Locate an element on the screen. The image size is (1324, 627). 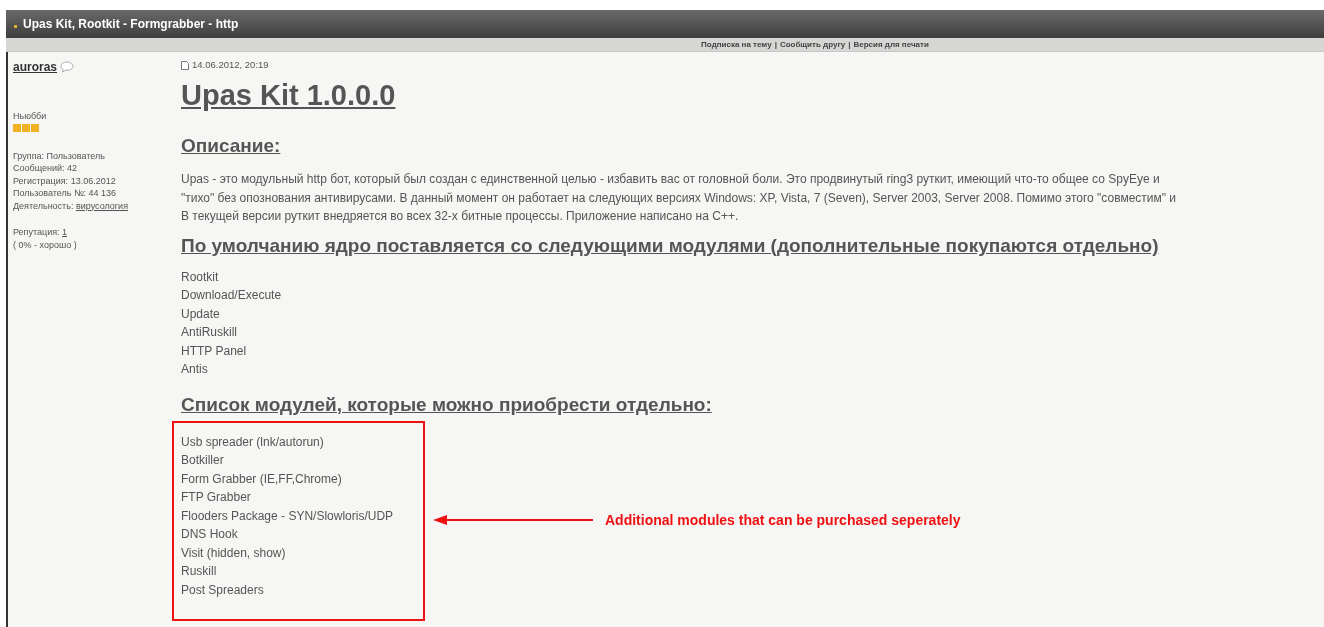
module-item: DNS Hook is located at coordinates (210, 535).